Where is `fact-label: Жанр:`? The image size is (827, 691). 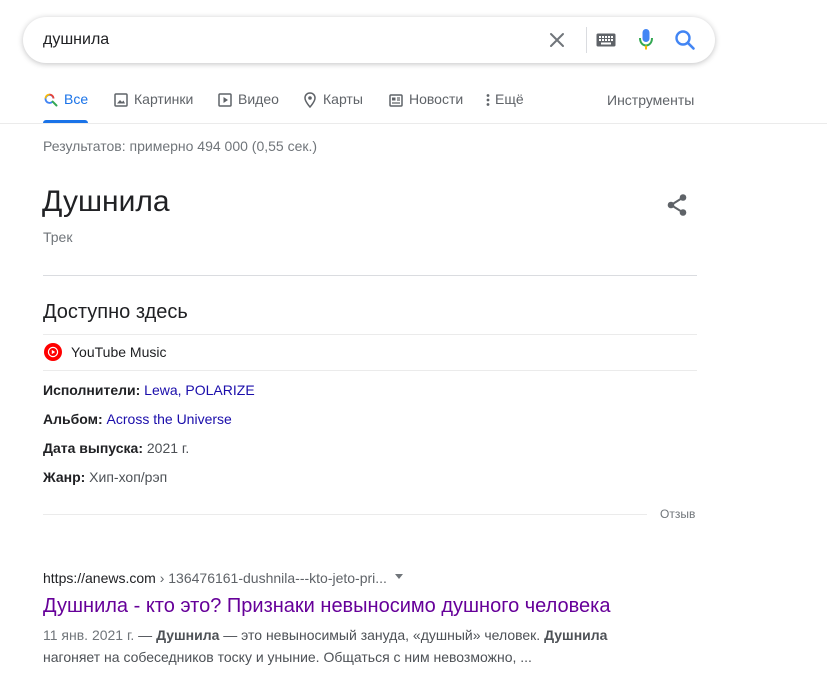 fact-label: Жанр: is located at coordinates (64, 477).